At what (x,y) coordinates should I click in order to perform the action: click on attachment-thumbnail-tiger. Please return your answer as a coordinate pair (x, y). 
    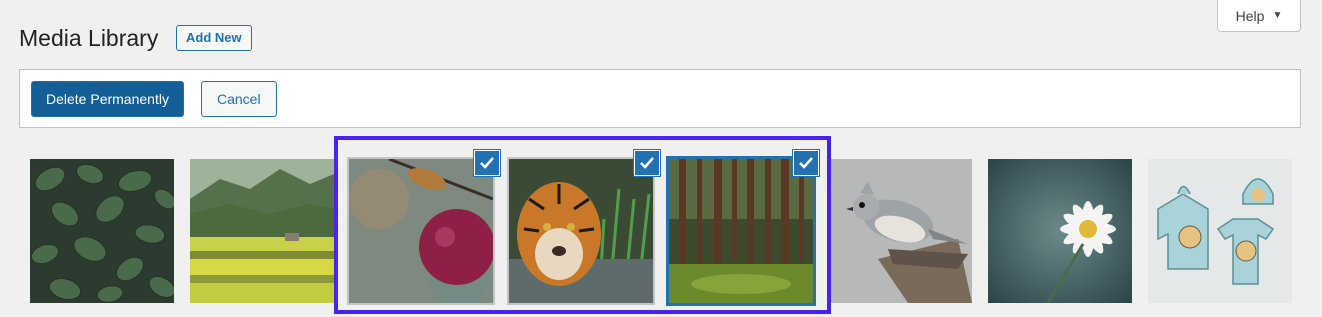
    Looking at the image, I should click on (581, 231).